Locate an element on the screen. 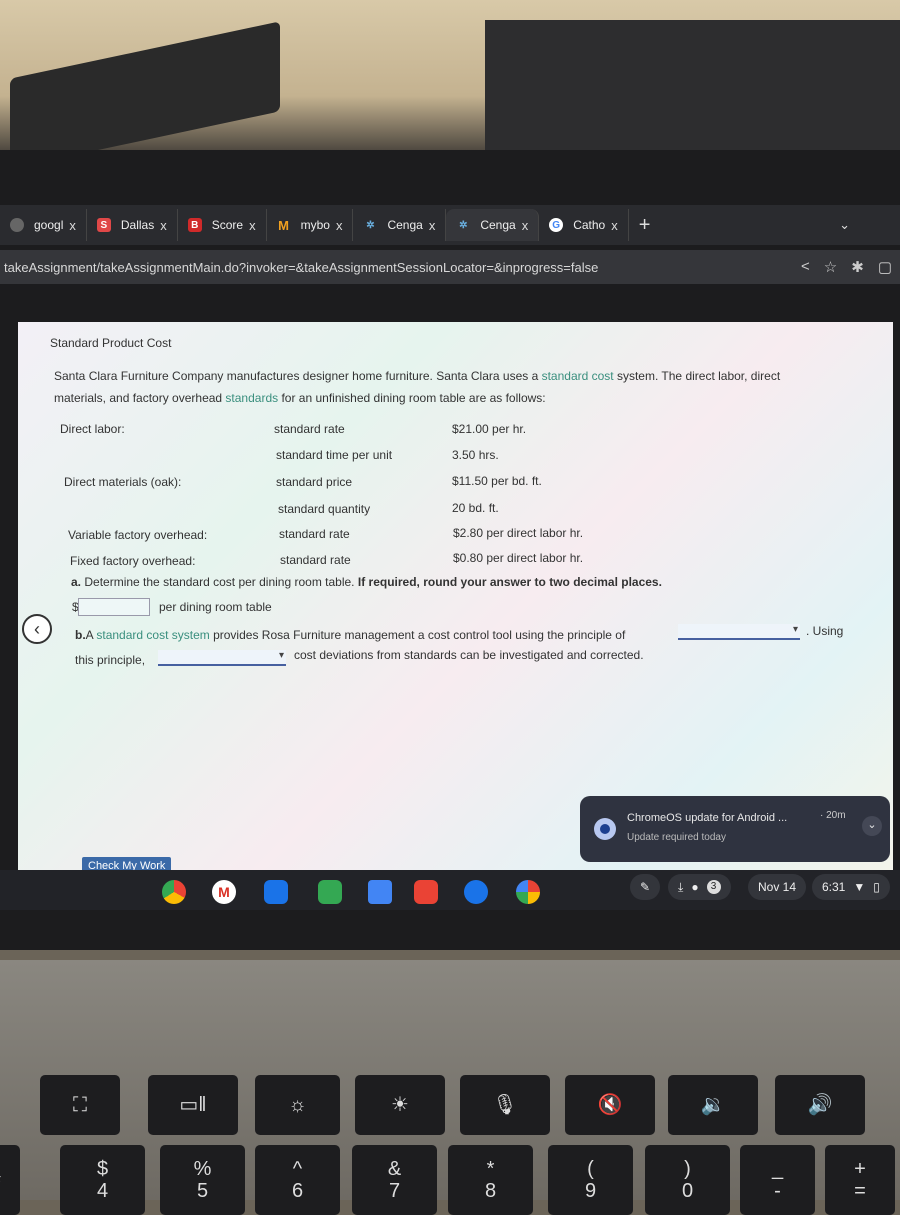 The width and height of the screenshot is (900, 1215). tab-mybo: Mmybo x is located at coordinates (310, 225).